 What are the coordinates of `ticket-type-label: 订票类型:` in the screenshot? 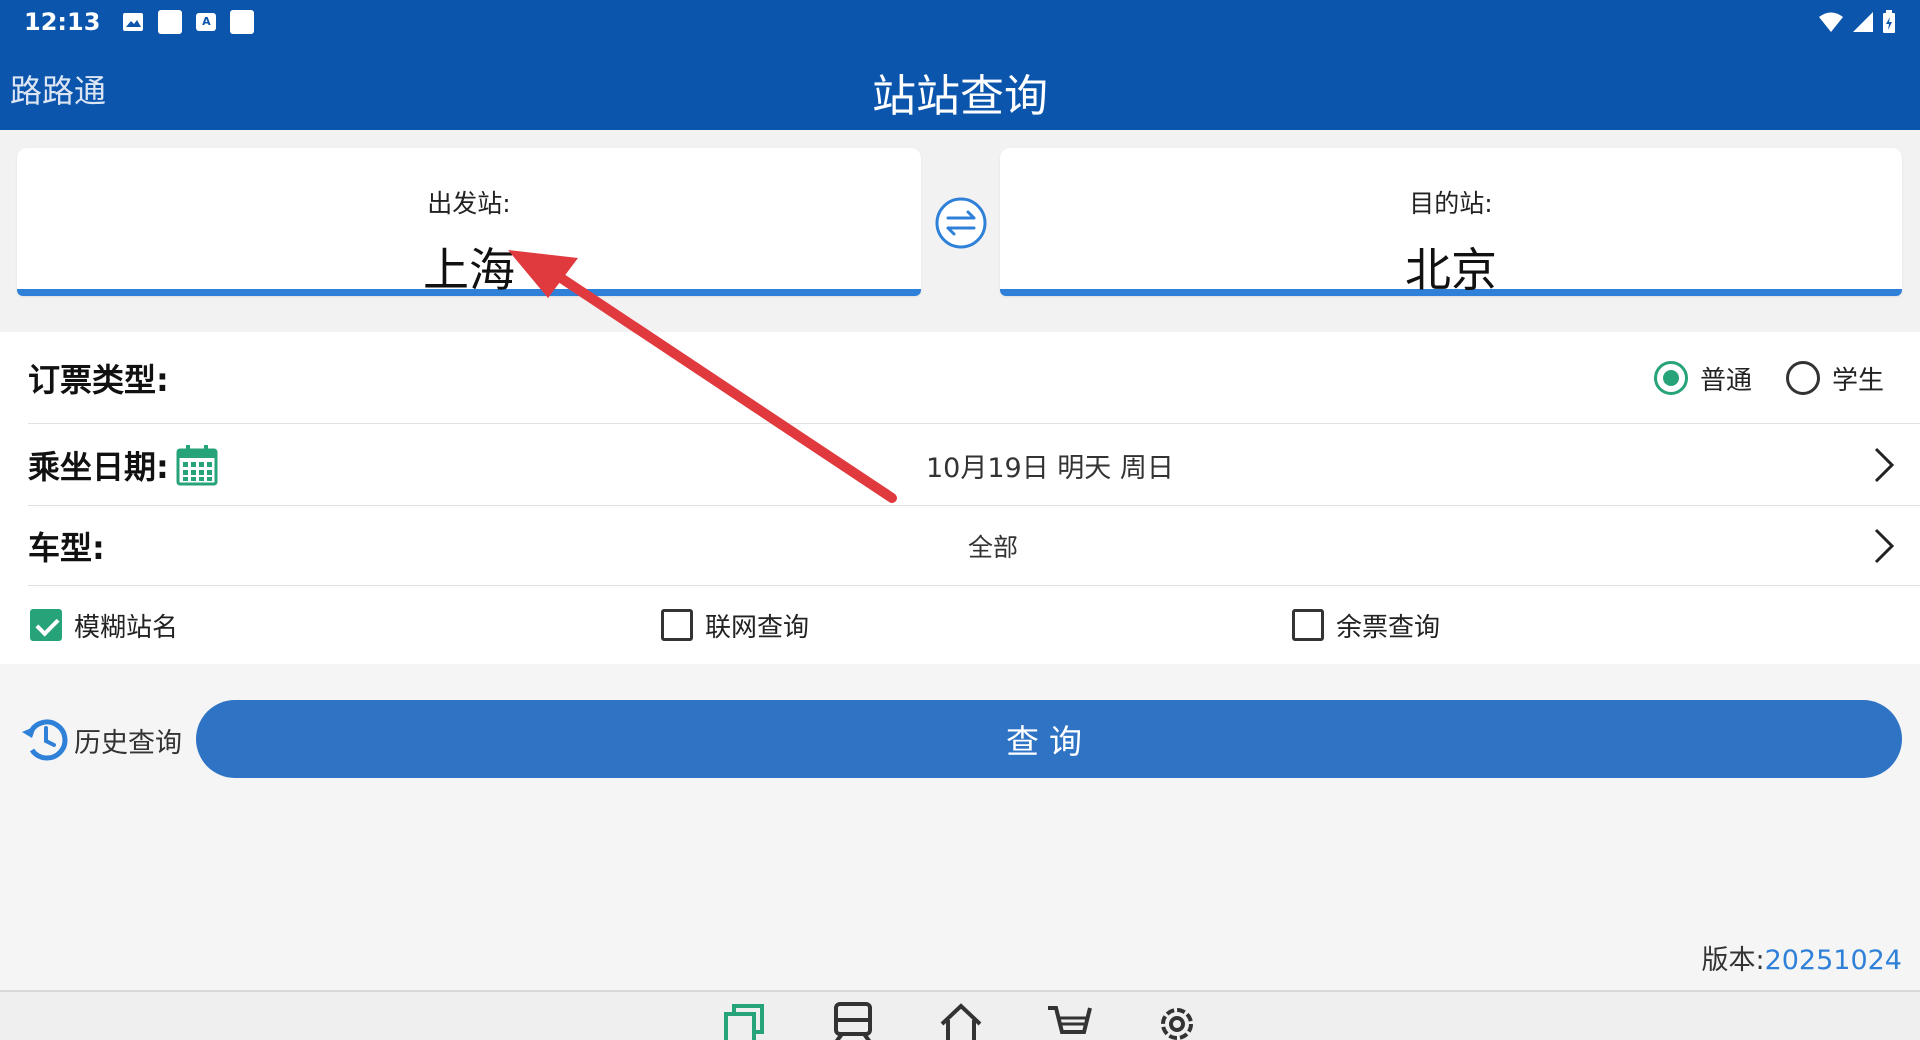 It's located at (98, 380).